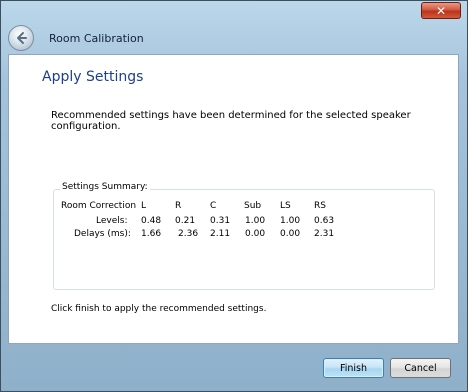 The width and height of the screenshot is (468, 392). Describe the element at coordinates (151, 221) in the screenshot. I see `level-value: 0.48` at that location.